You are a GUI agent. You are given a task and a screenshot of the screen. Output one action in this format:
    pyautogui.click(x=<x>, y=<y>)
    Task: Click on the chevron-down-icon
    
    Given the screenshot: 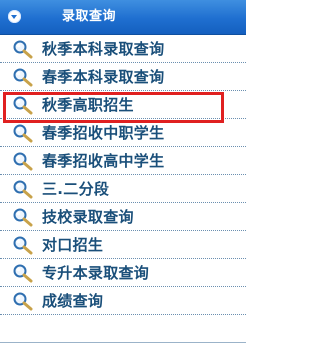 What is the action you would take?
    pyautogui.click(x=14, y=16)
    